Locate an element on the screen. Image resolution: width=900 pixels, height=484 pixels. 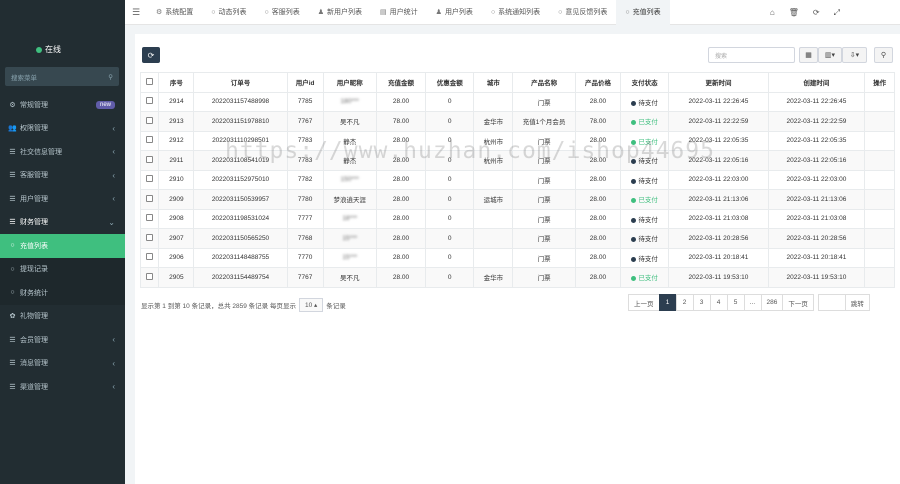
page-button: 3 is located at coordinates (701, 302).